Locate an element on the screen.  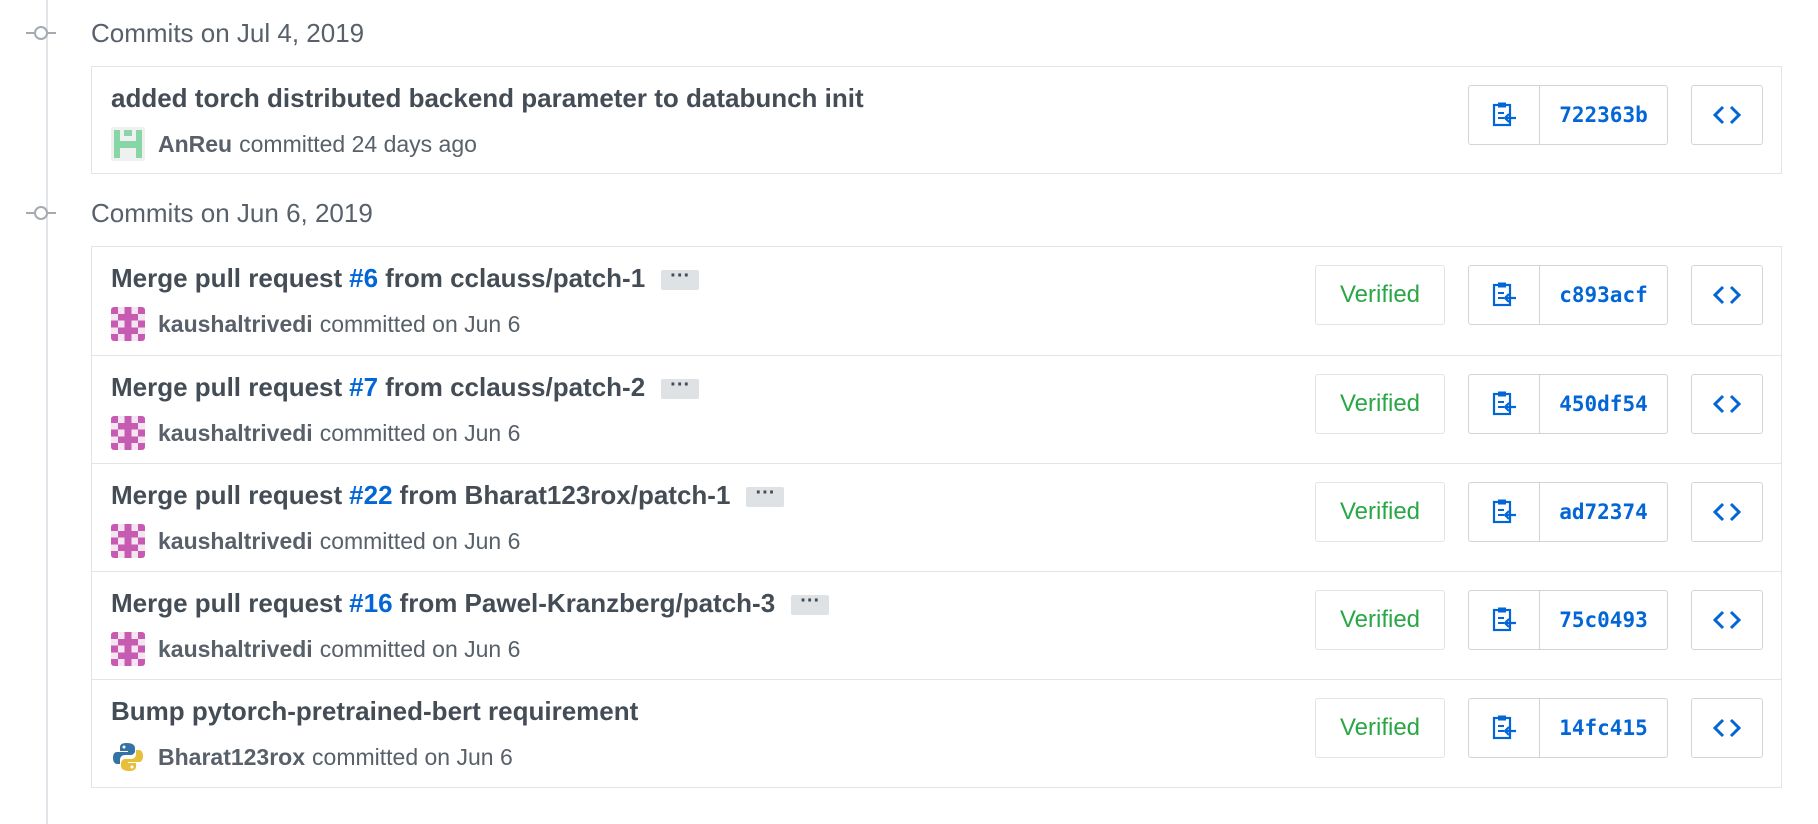
commit-message: Bump pytorch-pretrained-bert requirement is located at coordinates (375, 711).